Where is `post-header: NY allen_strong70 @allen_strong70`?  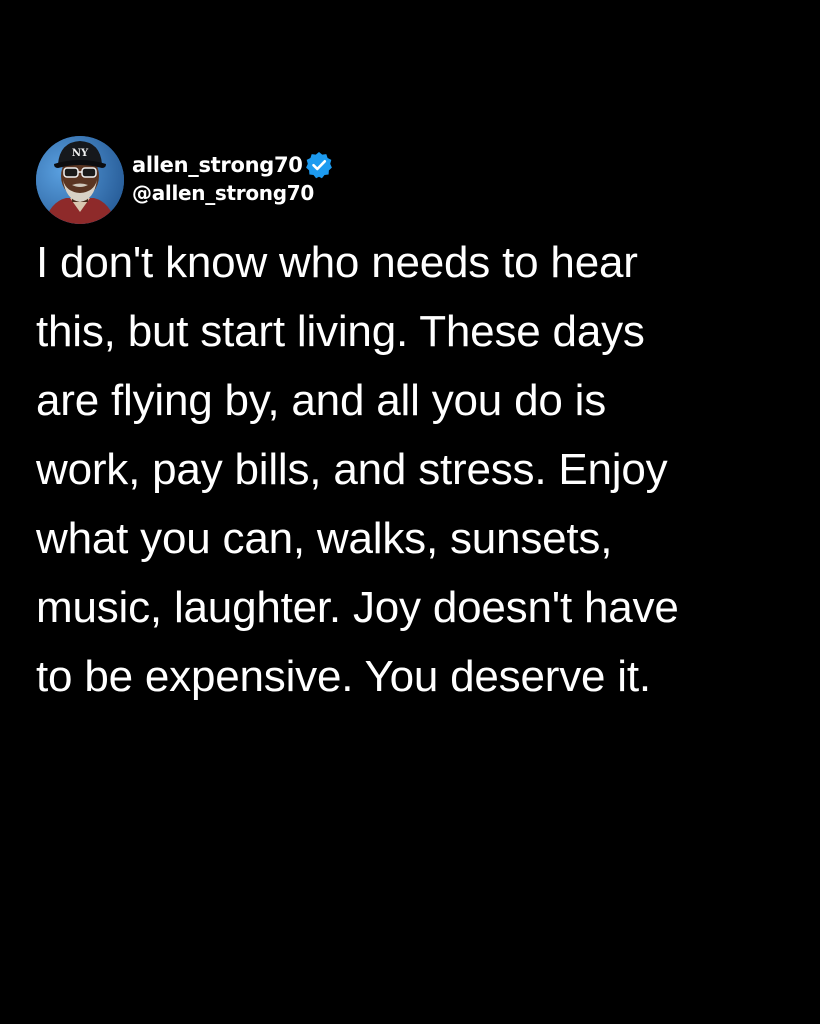 post-header: NY allen_strong70 @allen_strong70 is located at coordinates (416, 180).